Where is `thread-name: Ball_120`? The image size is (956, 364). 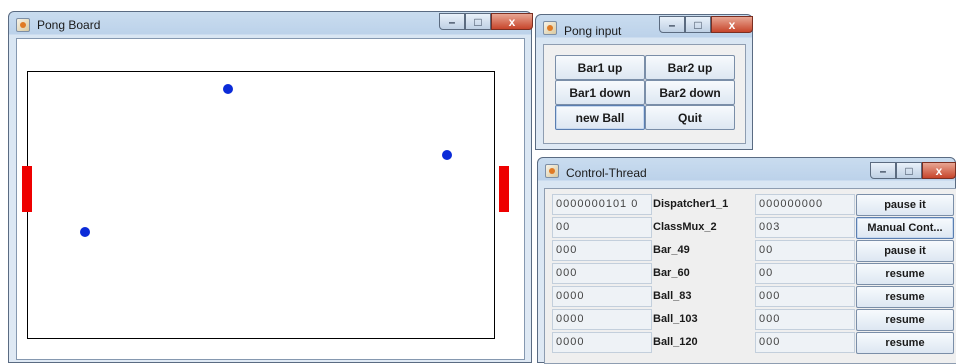 thread-name: Ball_120 is located at coordinates (675, 342).